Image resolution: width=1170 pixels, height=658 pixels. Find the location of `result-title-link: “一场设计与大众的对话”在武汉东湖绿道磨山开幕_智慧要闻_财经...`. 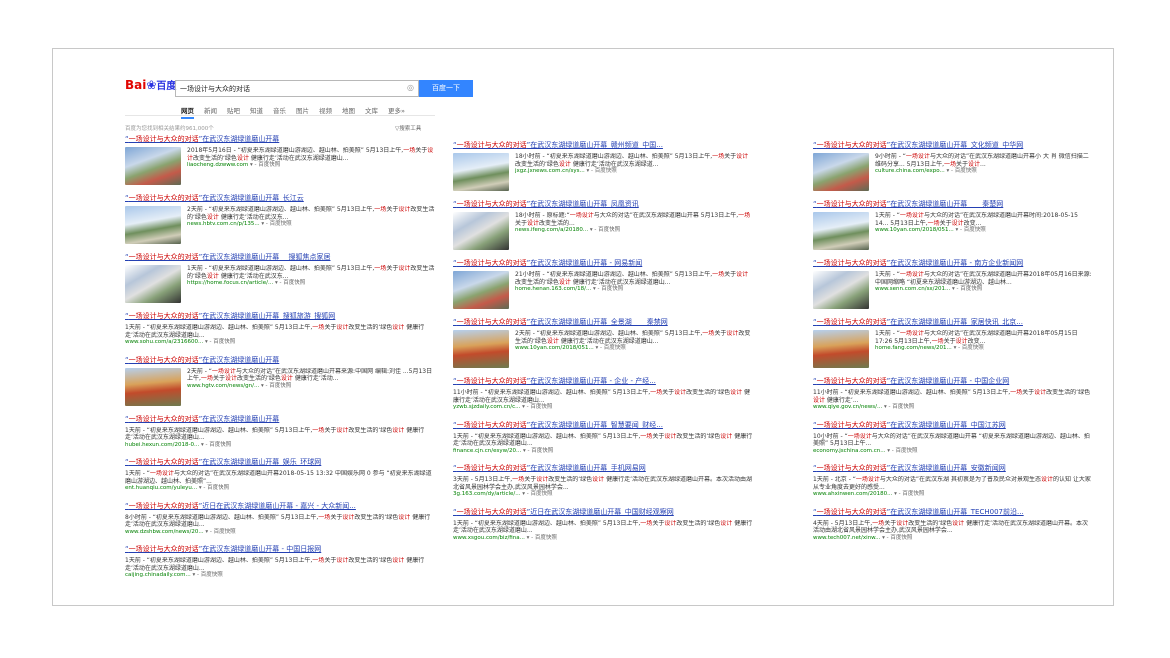

result-title-link: “一场设计与大众的对话”在武汉东湖绿道磨山开幕_智慧要闻_财经... is located at coordinates (603, 425).